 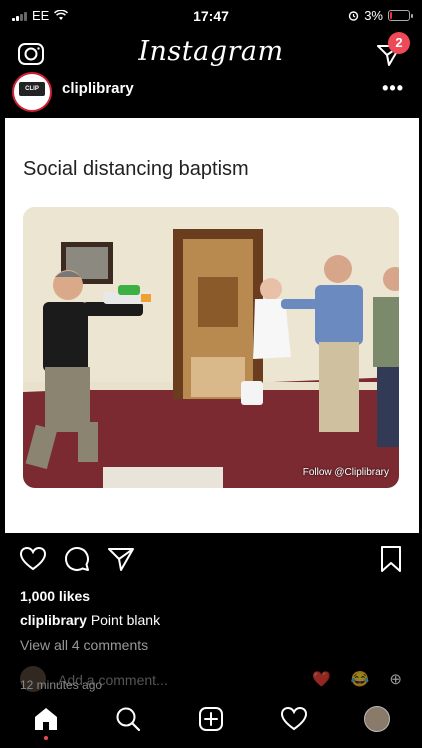 I want to click on image-caption-title: Social distancing baptism, so click(x=136, y=169).